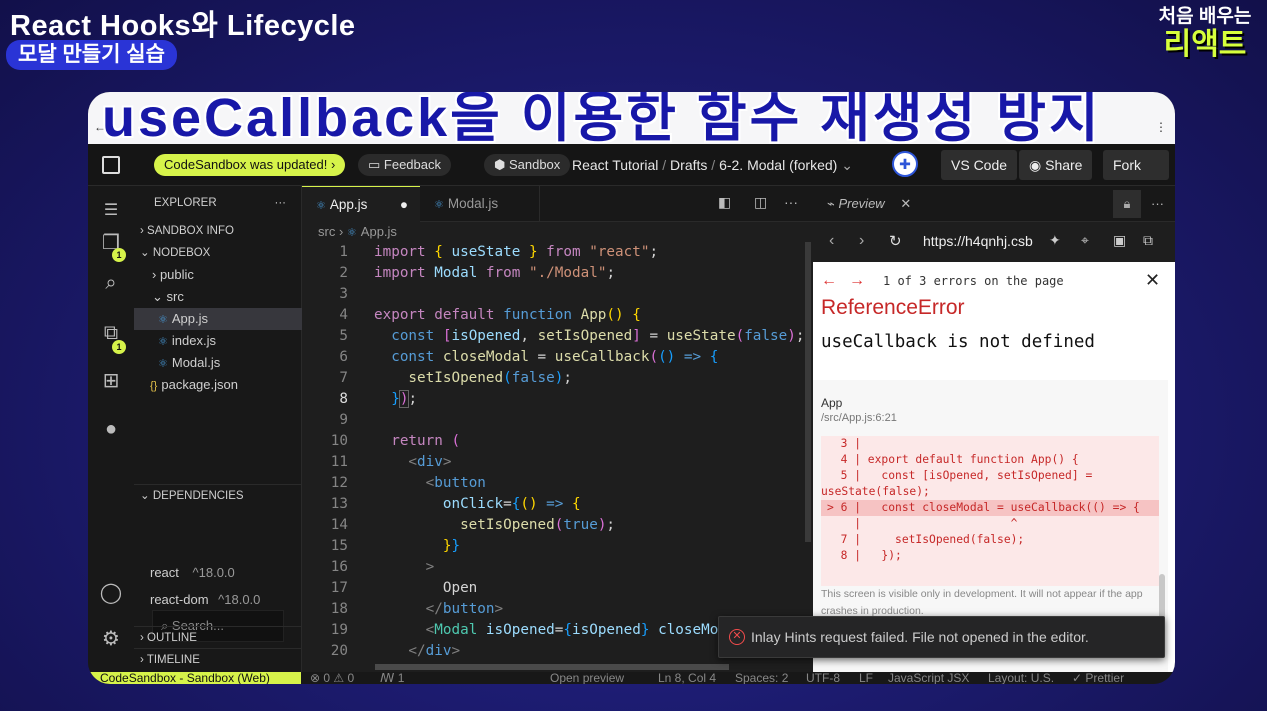 The image size is (1267, 711). Describe the element at coordinates (1064, 165) in the screenshot. I see `share-label: Share` at that location.